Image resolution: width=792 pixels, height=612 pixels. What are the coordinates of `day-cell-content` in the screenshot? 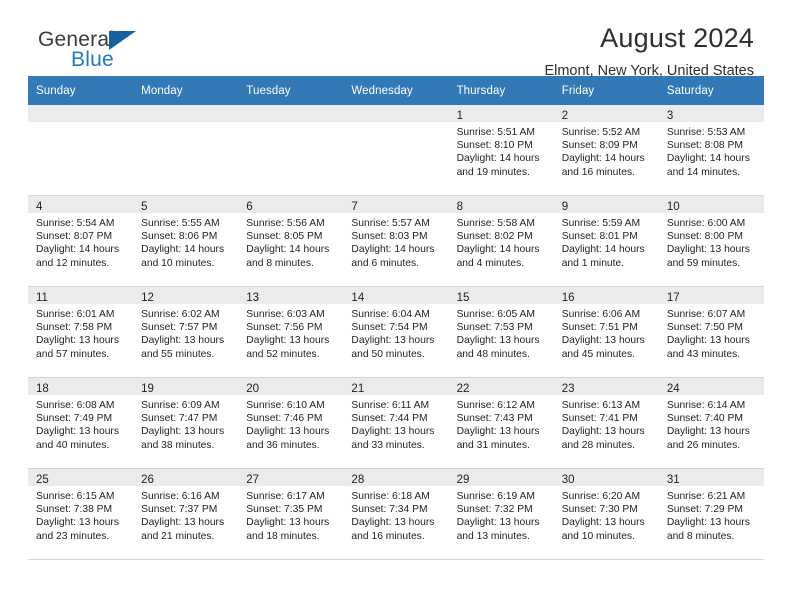 It's located at (291, 150).